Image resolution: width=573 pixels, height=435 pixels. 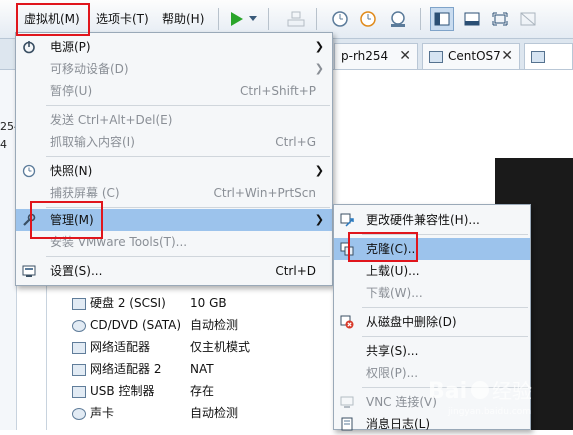 What do you see at coordinates (480, 398) in the screenshot?
I see `baidu-watermark-logo: Bai 经验 jingyan.baidu.com` at bounding box center [480, 398].